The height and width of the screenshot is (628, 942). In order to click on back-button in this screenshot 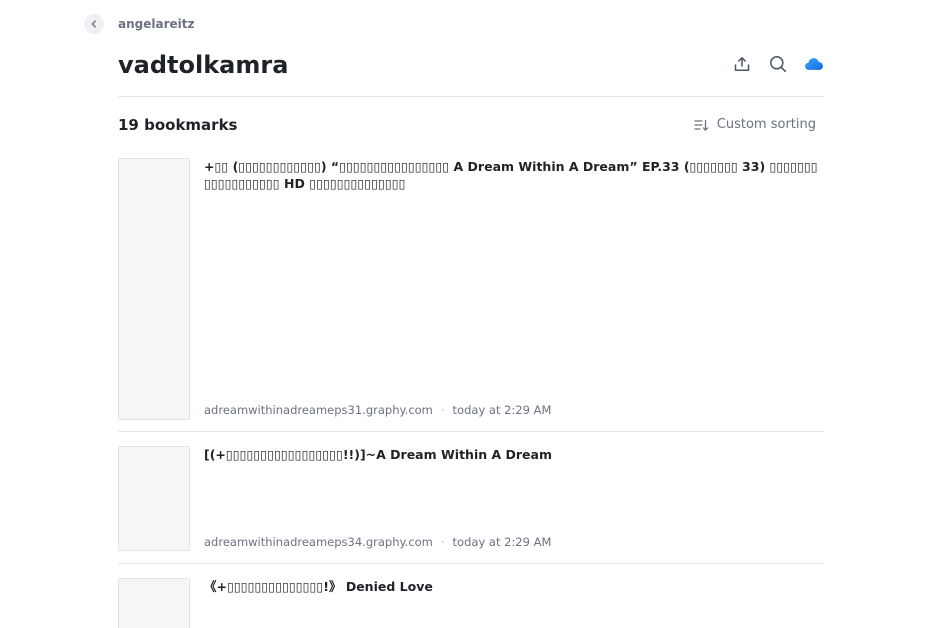, I will do `click(94, 24)`.